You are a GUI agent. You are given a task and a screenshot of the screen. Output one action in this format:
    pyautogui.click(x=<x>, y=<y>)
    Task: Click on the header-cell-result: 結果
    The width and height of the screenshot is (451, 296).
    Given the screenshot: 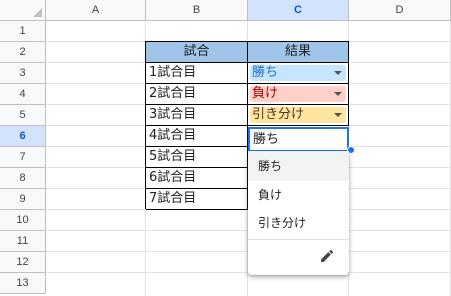 What is the action you would take?
    pyautogui.click(x=298, y=52)
    